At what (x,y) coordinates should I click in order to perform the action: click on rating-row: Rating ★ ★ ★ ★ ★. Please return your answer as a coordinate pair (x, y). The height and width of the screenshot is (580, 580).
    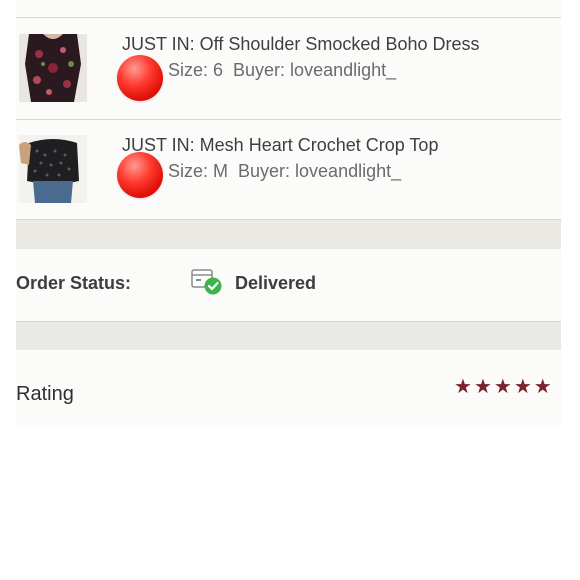
    Looking at the image, I should click on (288, 389).